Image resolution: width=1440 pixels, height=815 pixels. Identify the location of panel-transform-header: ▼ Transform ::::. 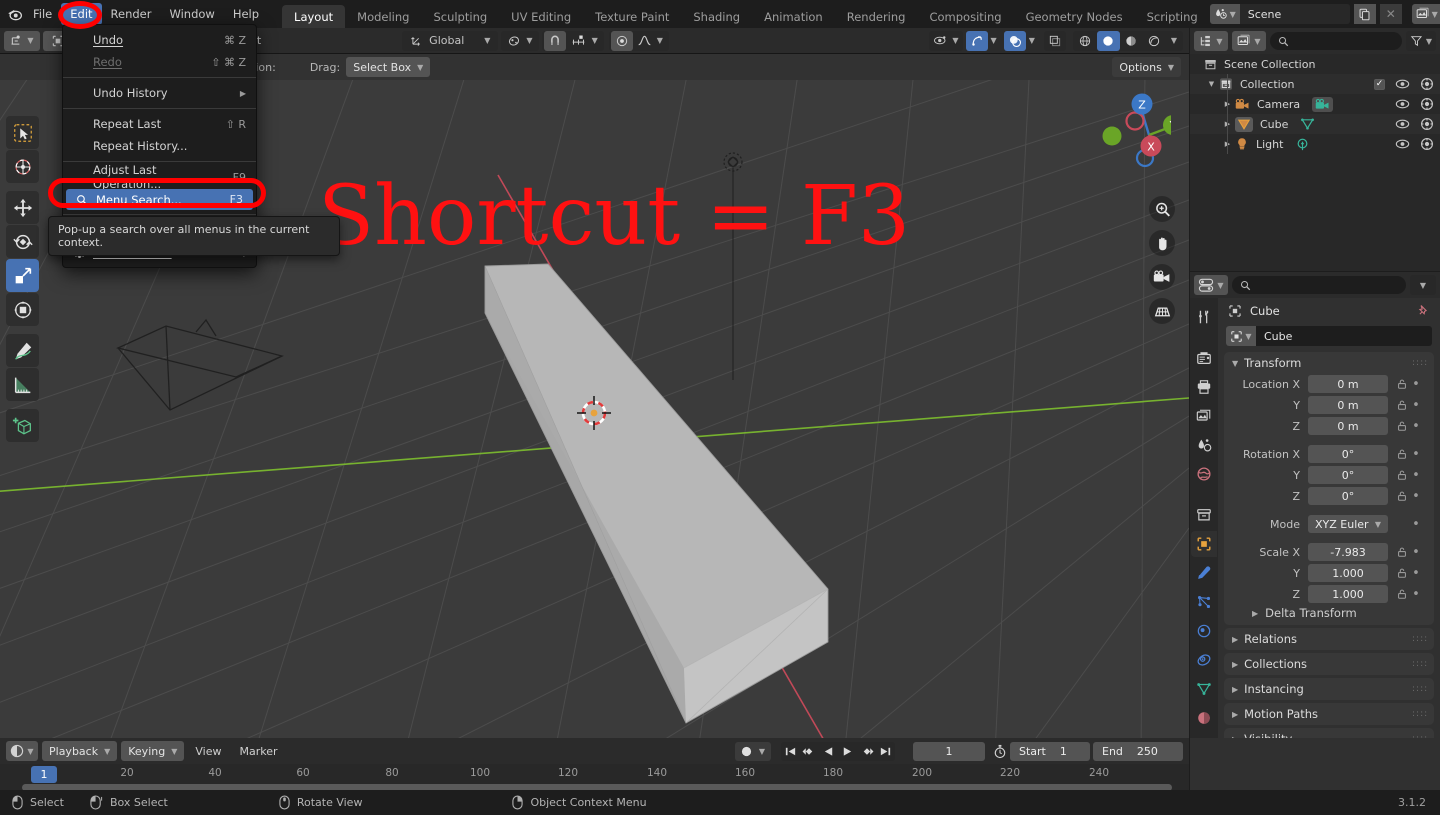
(1329, 363).